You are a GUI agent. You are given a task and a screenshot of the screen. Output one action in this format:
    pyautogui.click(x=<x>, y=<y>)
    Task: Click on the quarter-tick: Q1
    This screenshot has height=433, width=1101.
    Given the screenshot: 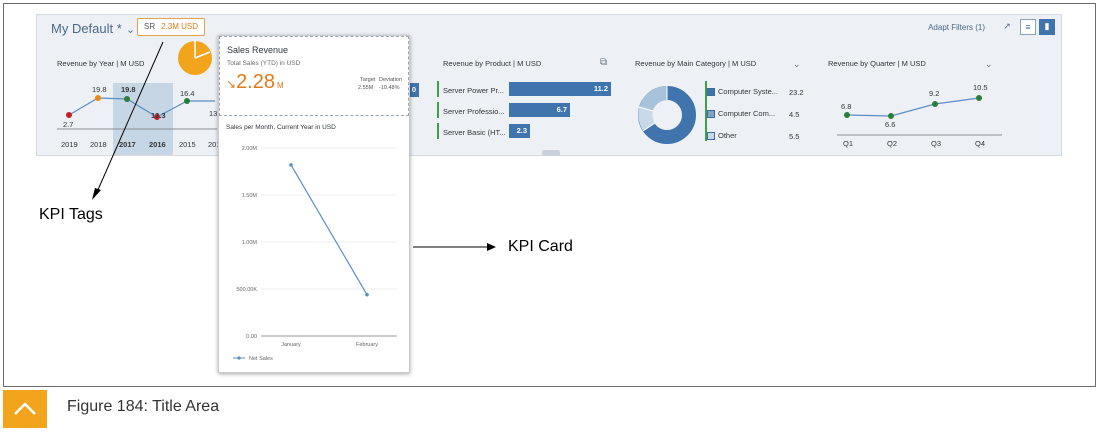 What is the action you would take?
    pyautogui.click(x=848, y=143)
    